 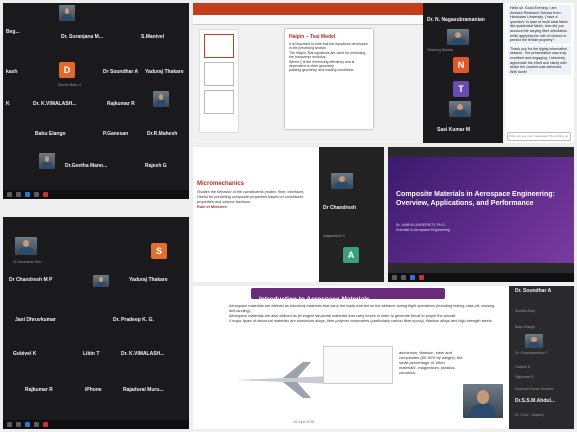 What do you see at coordinates (50, 320) in the screenshot?
I see `tile-participant: Jani Dhruvkumar` at bounding box center [50, 320].